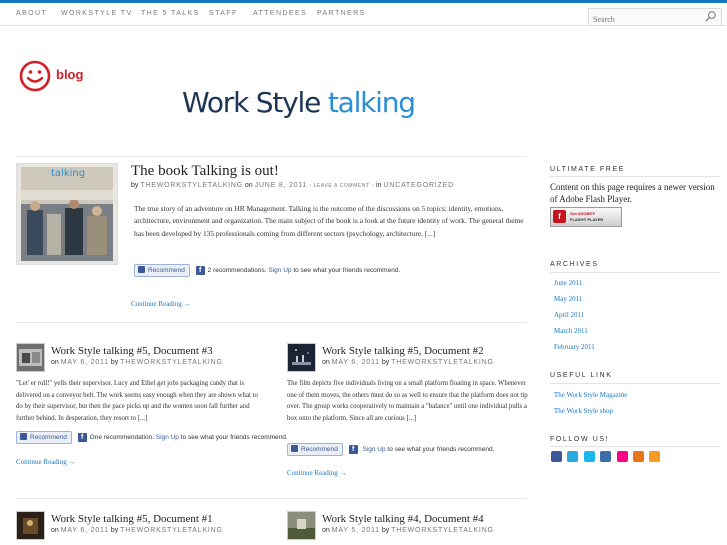  What do you see at coordinates (205, 171) in the screenshot?
I see `featured-post-title: The book Talking is out!` at bounding box center [205, 171].